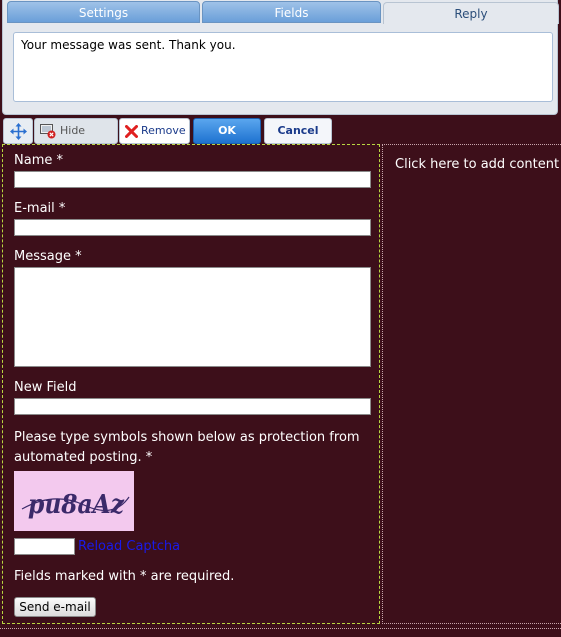 This screenshot has width=561, height=637. I want to click on name-input, so click(192, 179).